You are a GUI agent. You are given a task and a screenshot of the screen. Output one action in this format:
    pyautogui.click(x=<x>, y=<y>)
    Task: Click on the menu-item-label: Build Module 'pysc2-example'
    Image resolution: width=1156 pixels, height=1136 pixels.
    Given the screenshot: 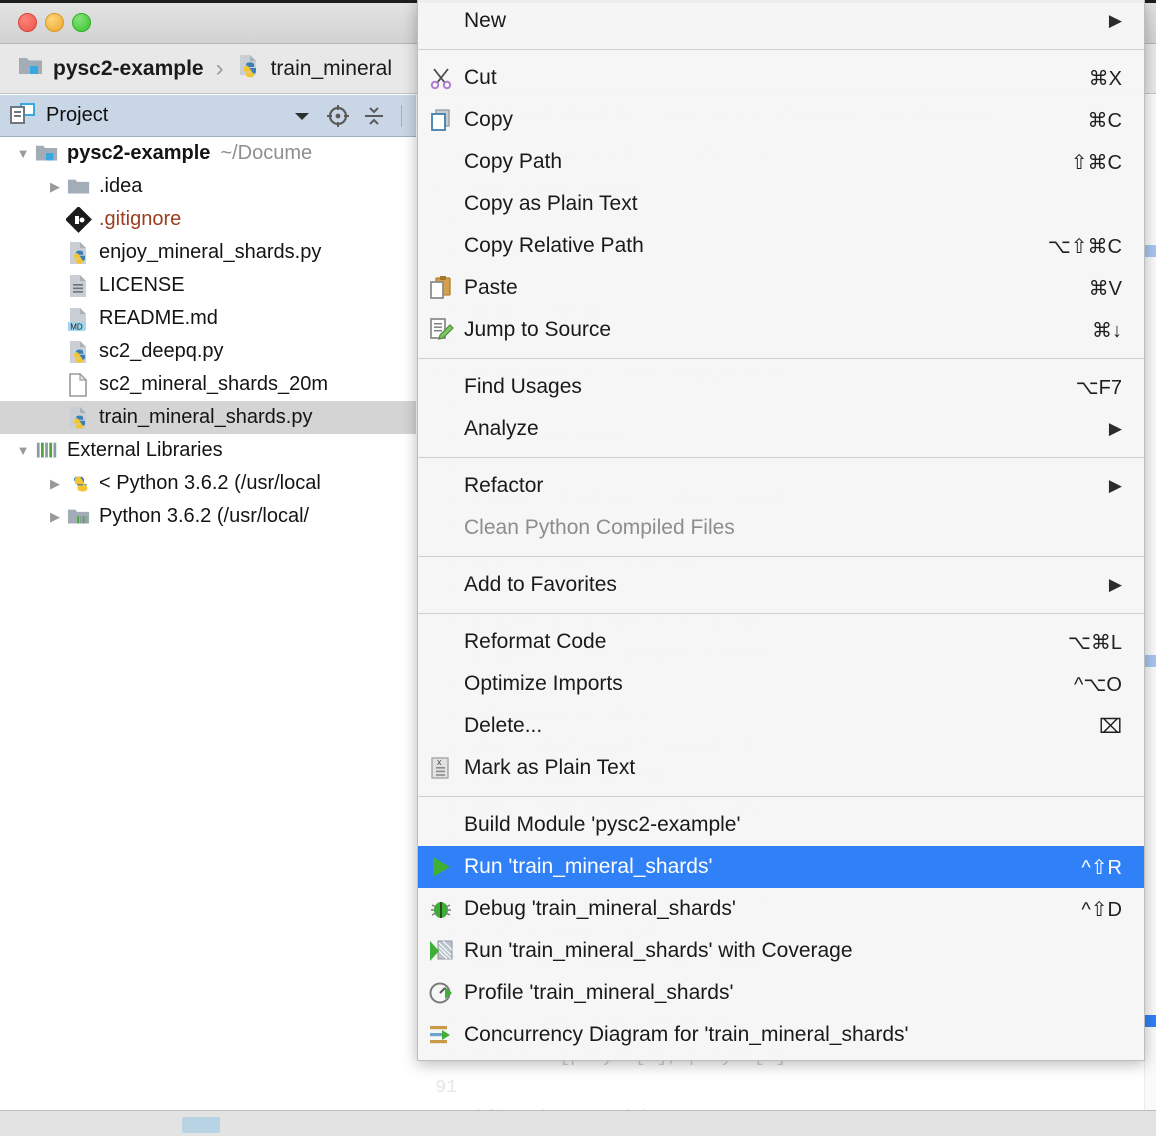 What is the action you would take?
    pyautogui.click(x=602, y=824)
    